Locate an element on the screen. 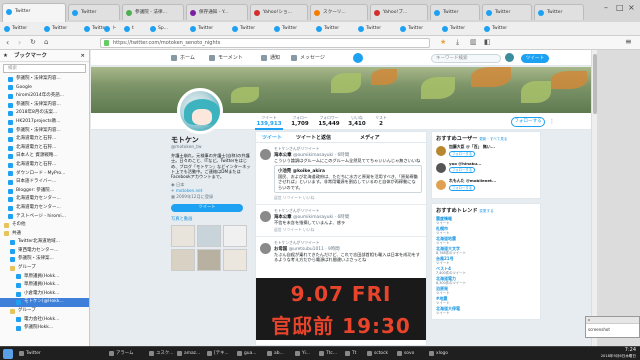 Image resolution: width=640 pixels, height=360 pixels. tab-tweets-replies: ツイートと返信 is located at coordinates (313, 137).